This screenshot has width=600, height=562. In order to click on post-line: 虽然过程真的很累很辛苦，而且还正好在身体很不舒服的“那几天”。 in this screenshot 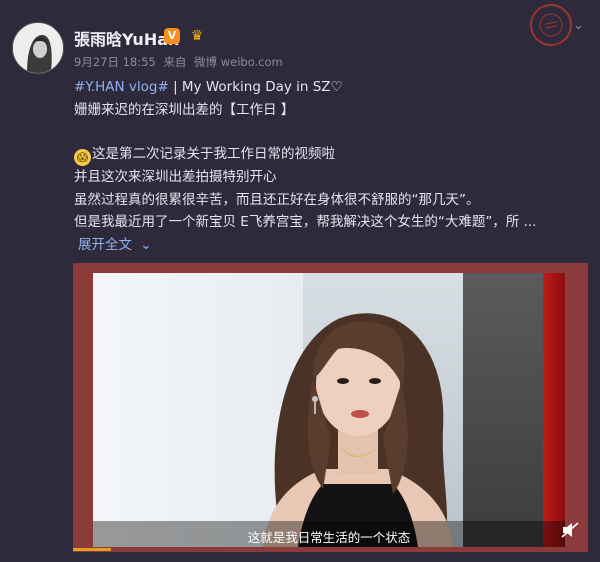, I will do `click(277, 199)`.